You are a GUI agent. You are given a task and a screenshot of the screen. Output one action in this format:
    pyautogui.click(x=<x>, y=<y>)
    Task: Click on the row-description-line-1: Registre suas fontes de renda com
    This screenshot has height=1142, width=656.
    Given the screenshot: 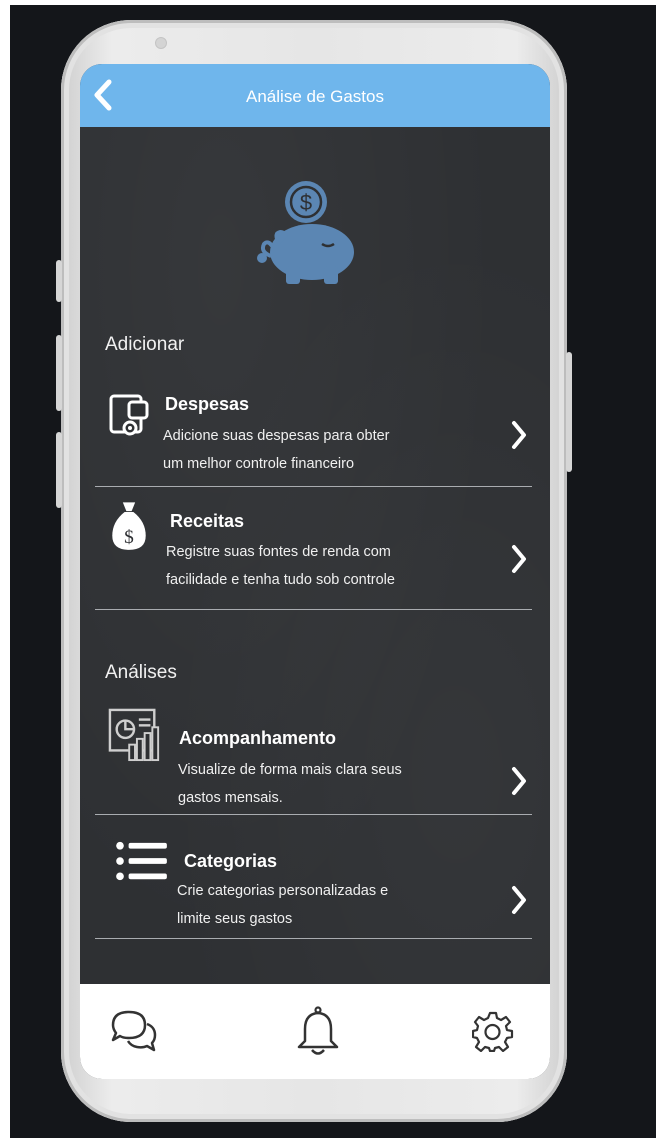 What is the action you would take?
    pyautogui.click(x=278, y=552)
    